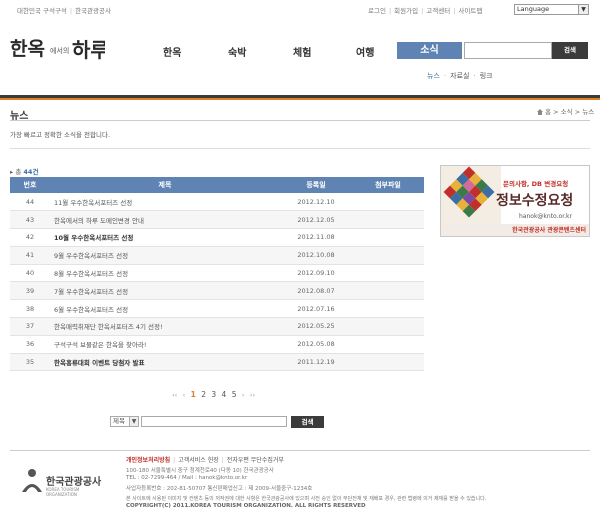 This screenshot has height=518, width=600. What do you see at coordinates (545, 216) in the screenshot?
I see `banner-email: hanok@knto.or.kr` at bounding box center [545, 216].